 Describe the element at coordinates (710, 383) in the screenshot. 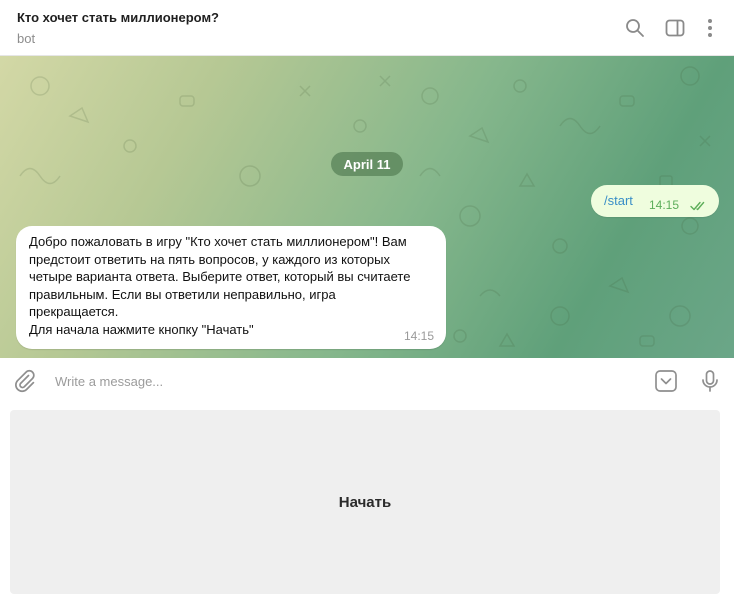

I see `microphone-icon` at that location.